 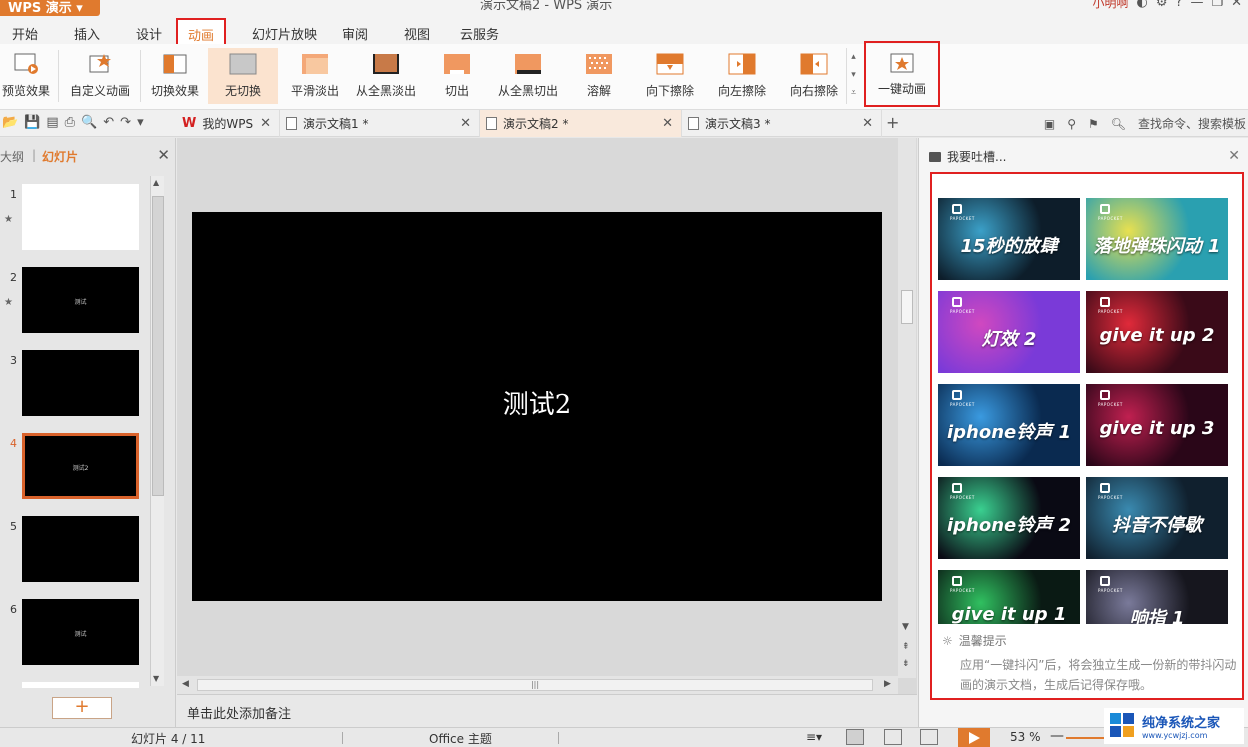 I want to click on transition-wipe-down: 向下擦除, so click(x=670, y=76).